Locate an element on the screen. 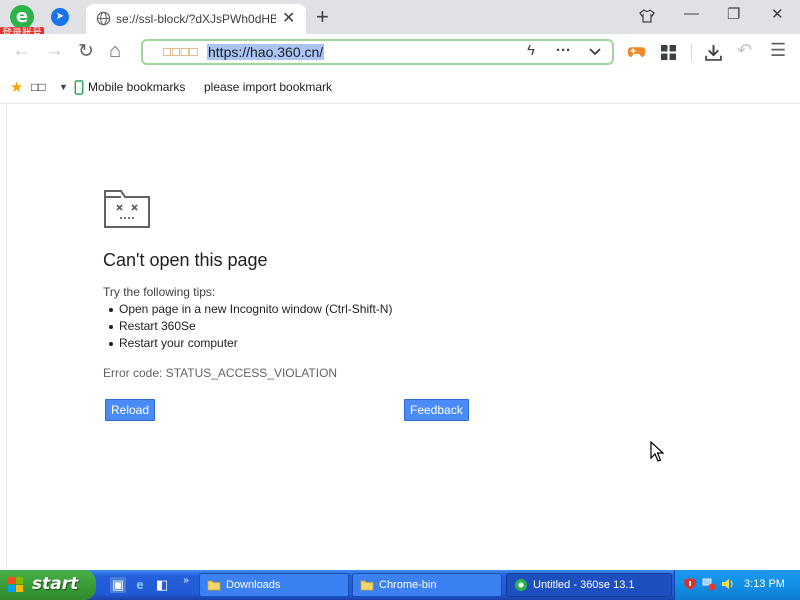 The image size is (800, 600). 360-browser-icon is located at coordinates (521, 585).